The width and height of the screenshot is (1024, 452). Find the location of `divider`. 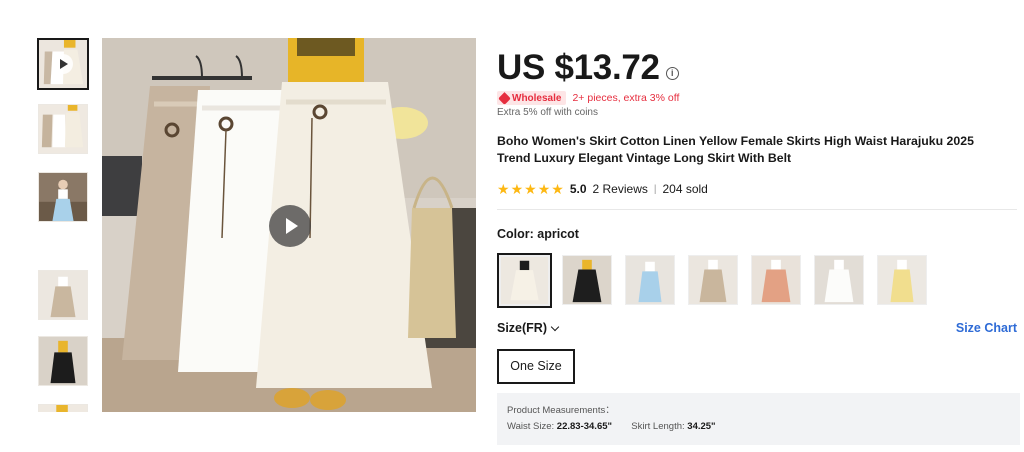

divider is located at coordinates (757, 209).